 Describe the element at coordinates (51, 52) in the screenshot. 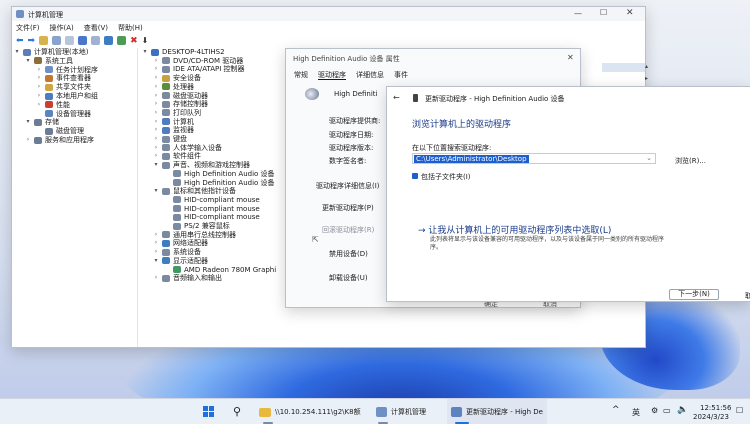

I see `tree-node: ▾ 计算机管理(本地)` at that location.